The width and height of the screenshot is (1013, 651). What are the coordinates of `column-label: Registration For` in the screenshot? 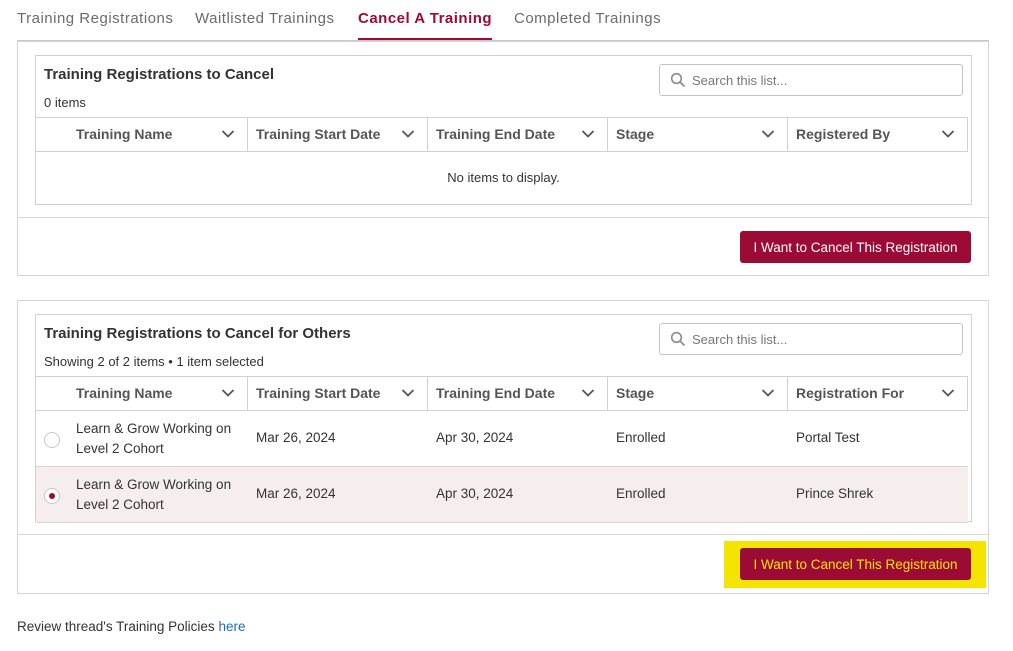 It's located at (850, 393).